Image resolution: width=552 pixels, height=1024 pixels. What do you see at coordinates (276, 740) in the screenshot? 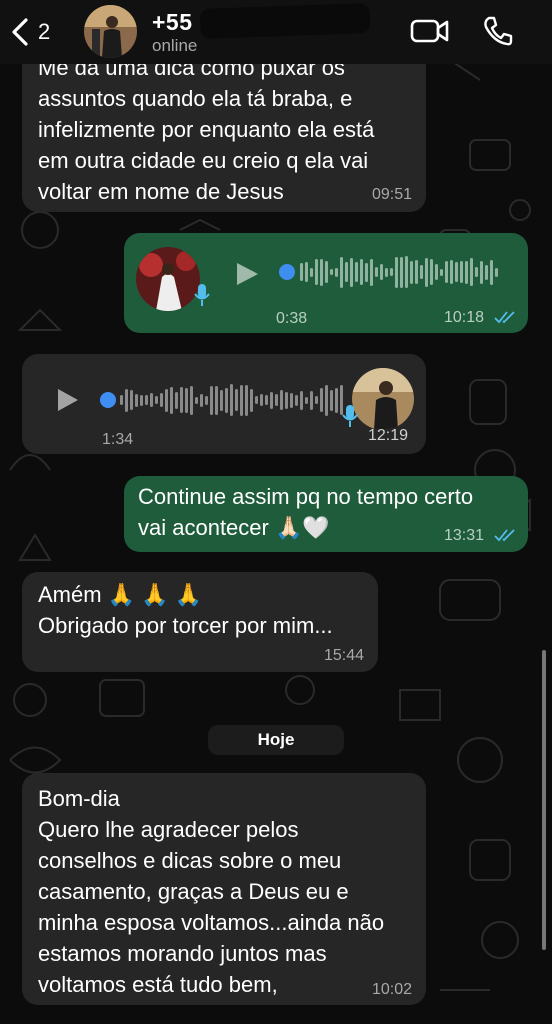
I see `date-separator: Hoje` at bounding box center [276, 740].